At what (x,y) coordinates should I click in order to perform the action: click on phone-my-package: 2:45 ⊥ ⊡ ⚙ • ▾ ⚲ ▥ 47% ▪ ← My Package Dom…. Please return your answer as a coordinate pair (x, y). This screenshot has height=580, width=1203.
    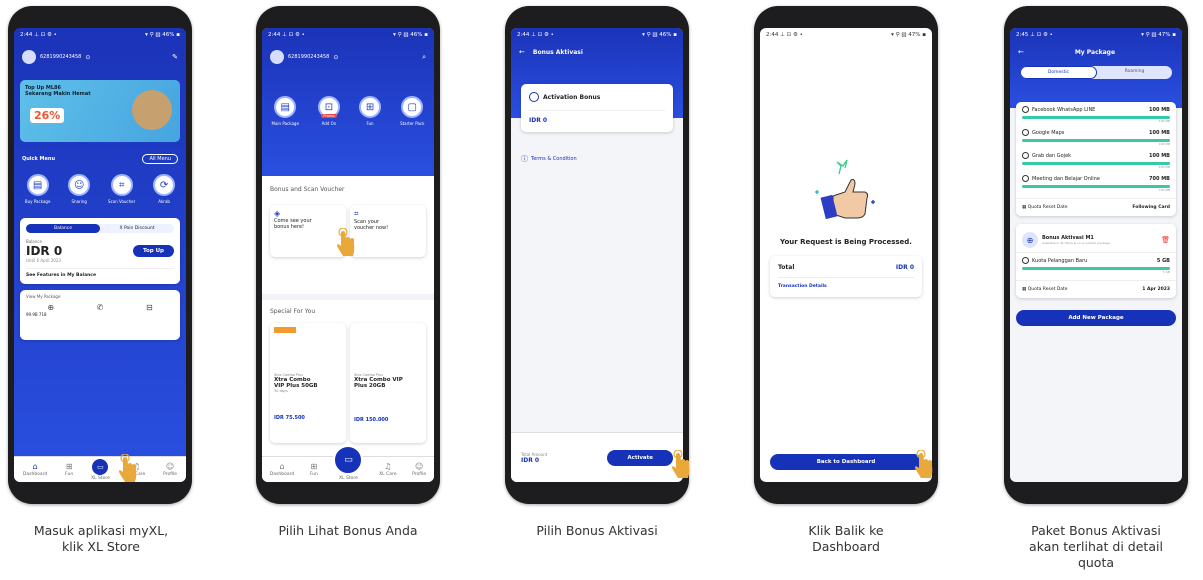
    Looking at the image, I should click on (1096, 255).